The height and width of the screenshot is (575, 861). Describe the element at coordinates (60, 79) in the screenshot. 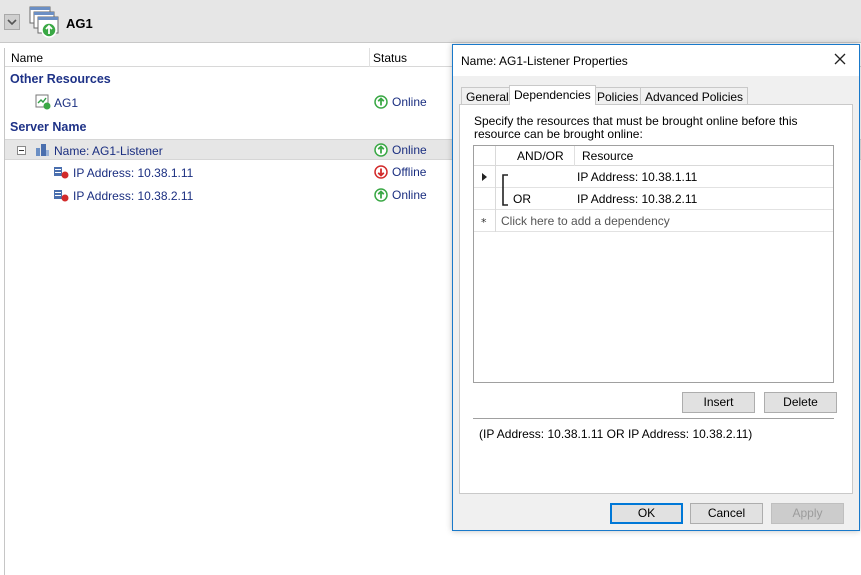

I see `group-other-resources: Other Resources` at that location.